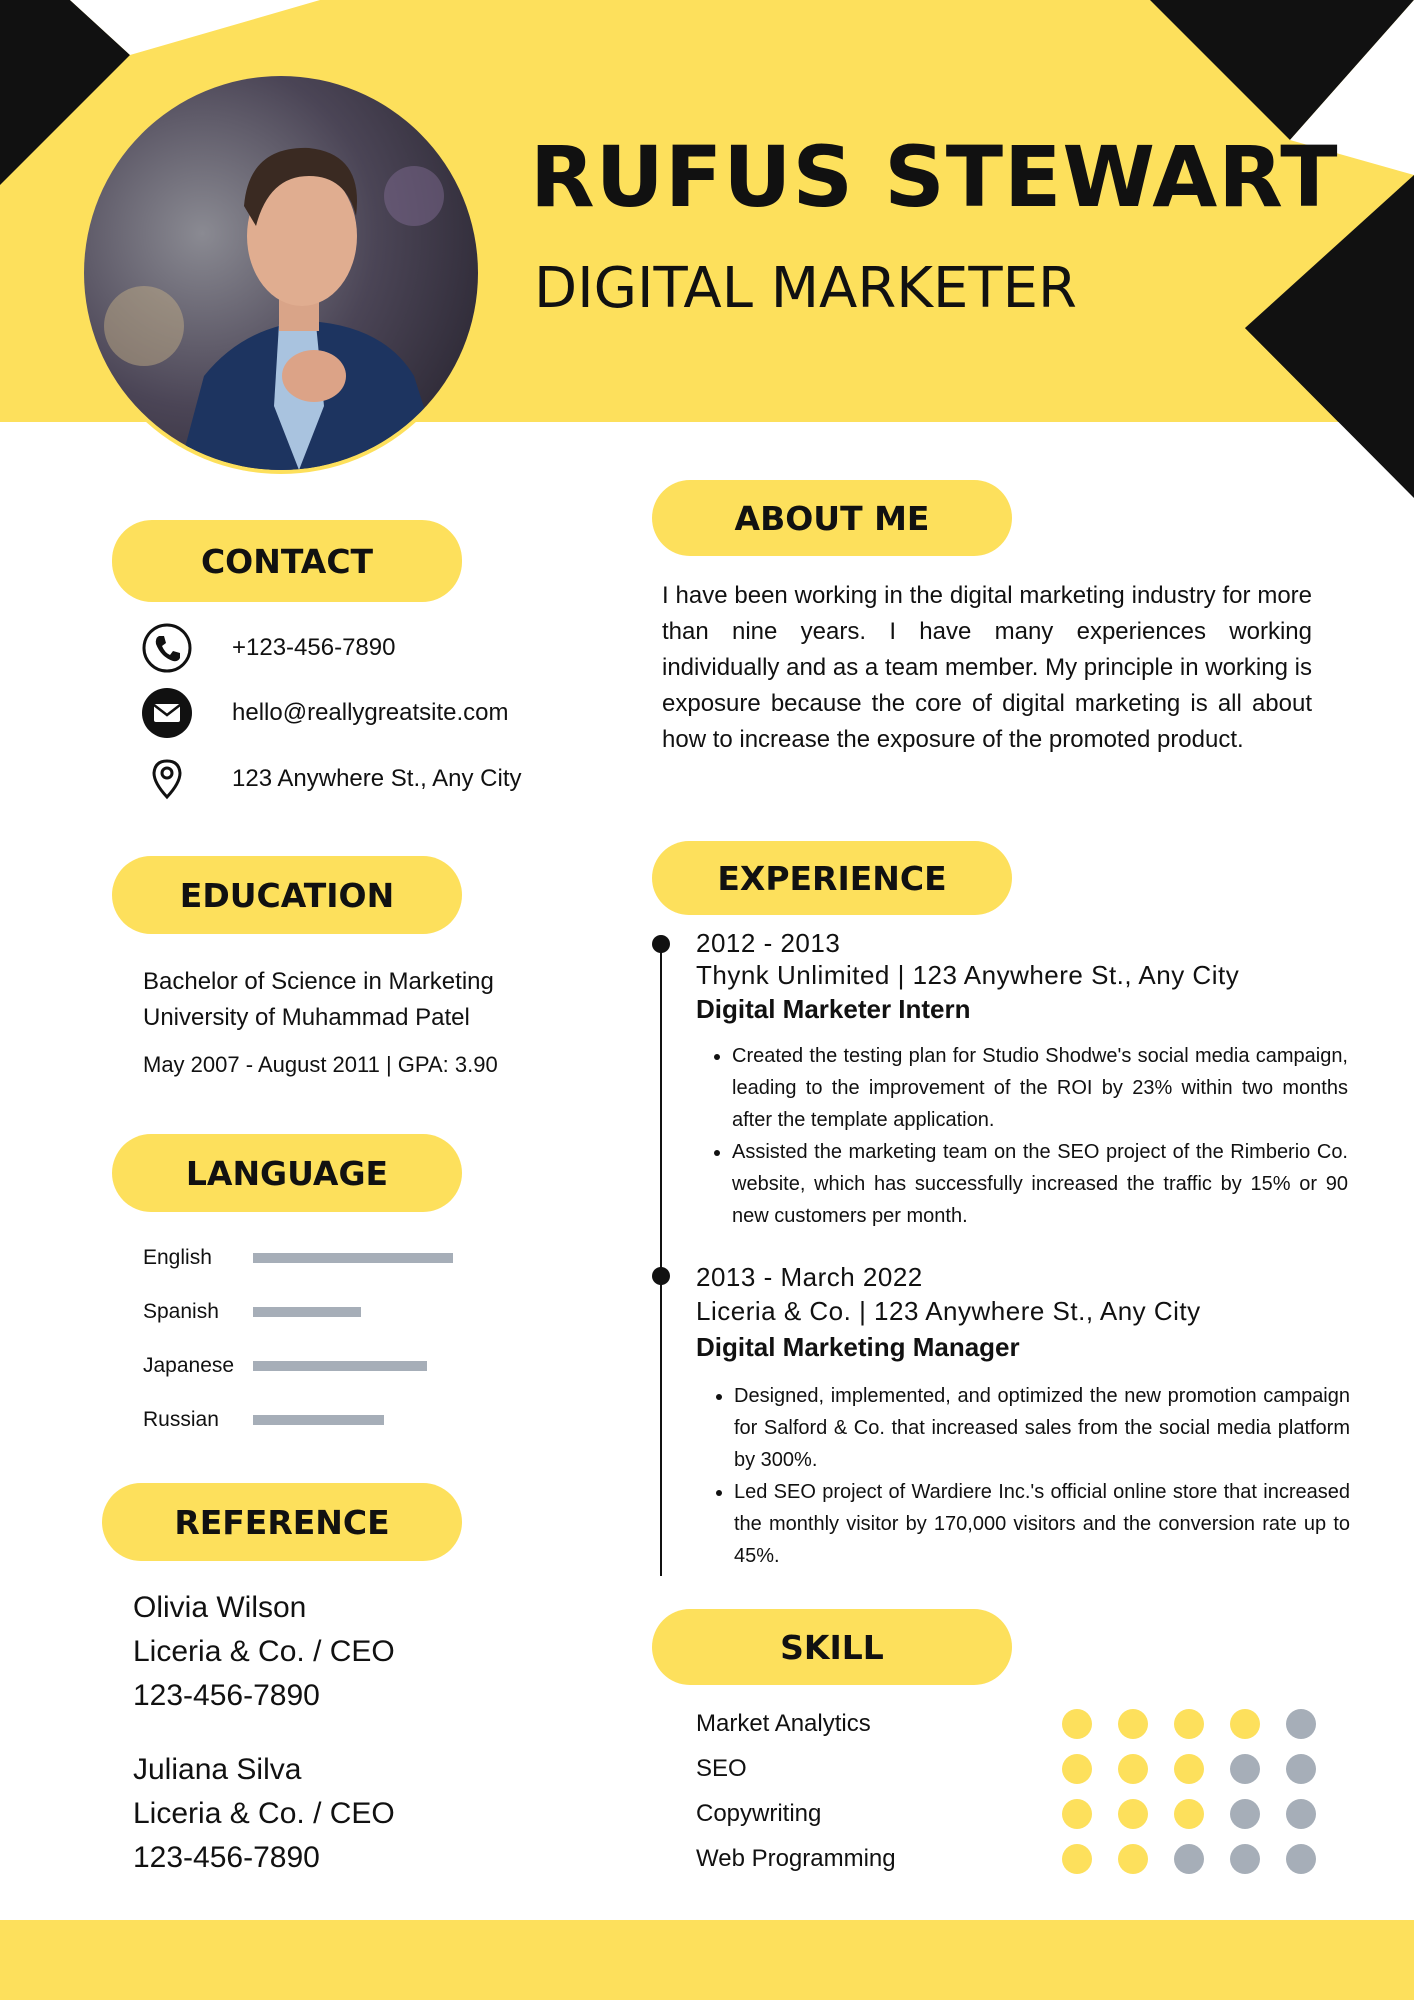  I want to click on location-pin-icon, so click(167, 779).